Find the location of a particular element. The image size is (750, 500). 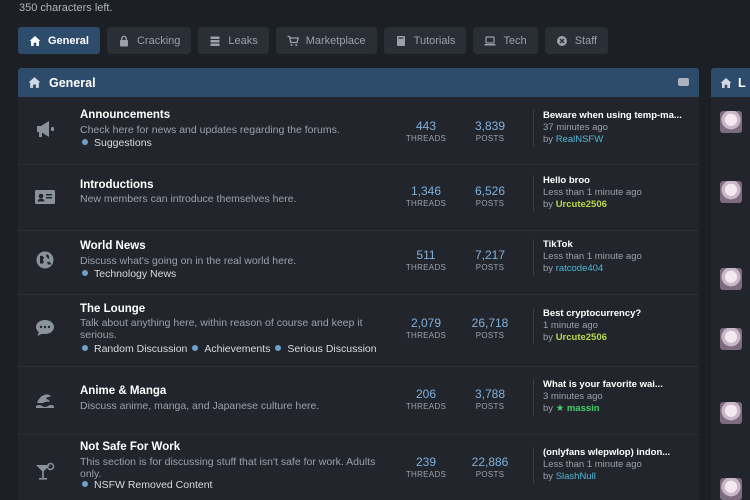

threads-stat: 443 THREADS is located at coordinates (426, 131).